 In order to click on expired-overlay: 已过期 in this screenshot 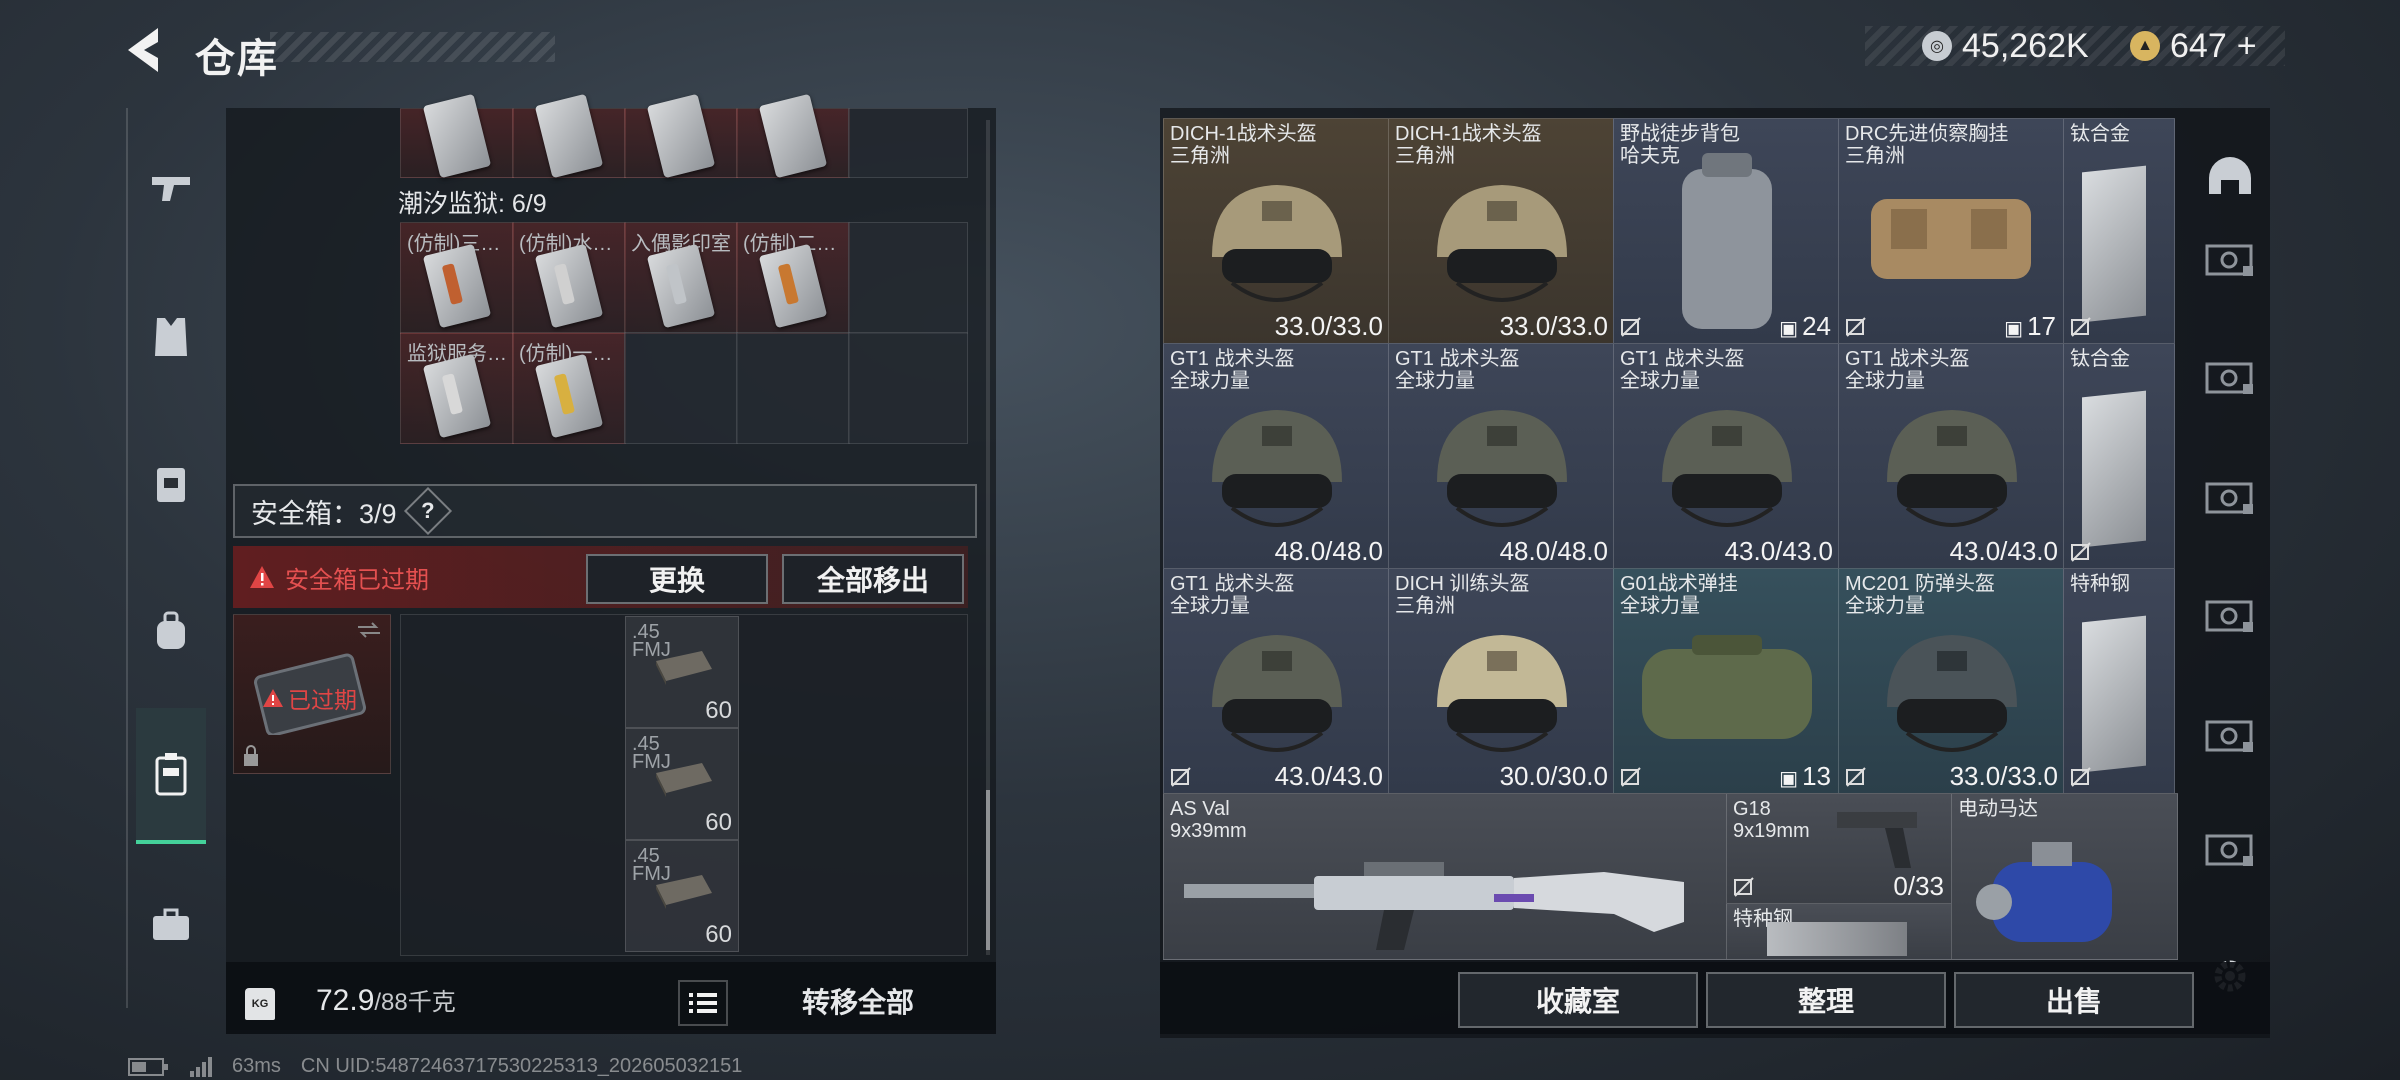, I will do `click(309, 698)`.